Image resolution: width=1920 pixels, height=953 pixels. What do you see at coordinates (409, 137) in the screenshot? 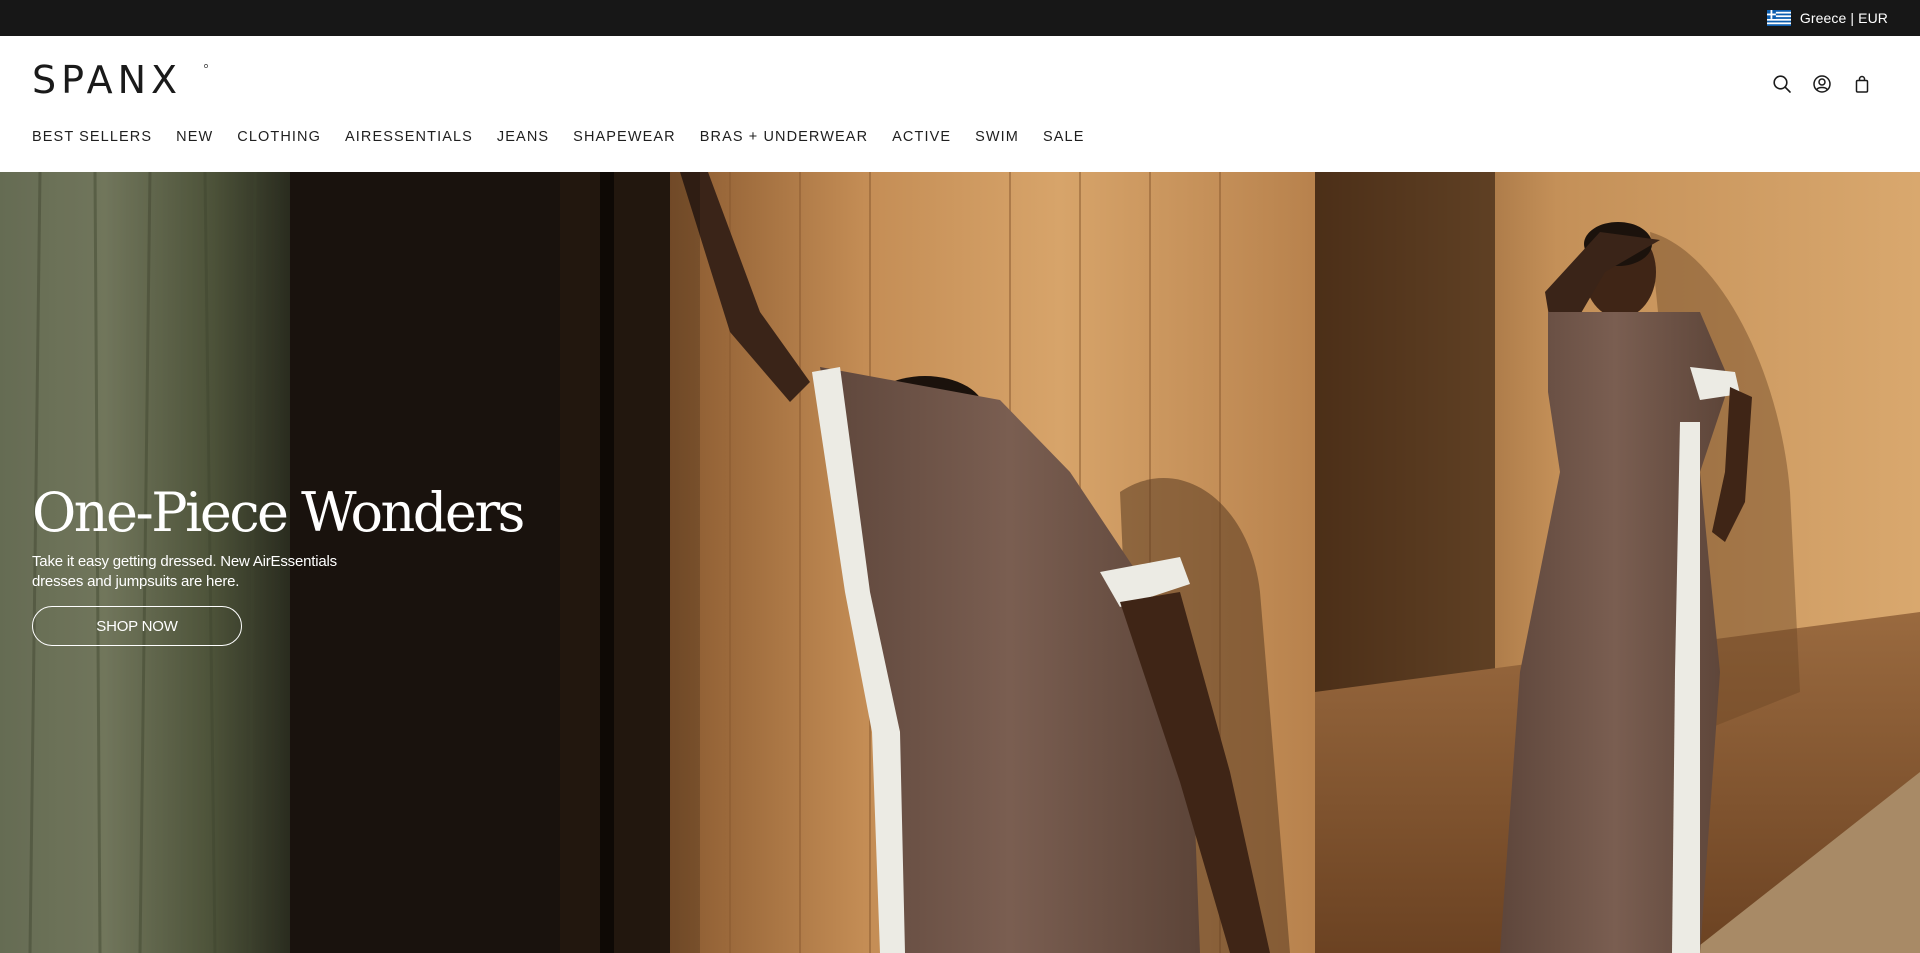
I see `nav-item-airessentials: AIRESSENTIALS` at bounding box center [409, 137].